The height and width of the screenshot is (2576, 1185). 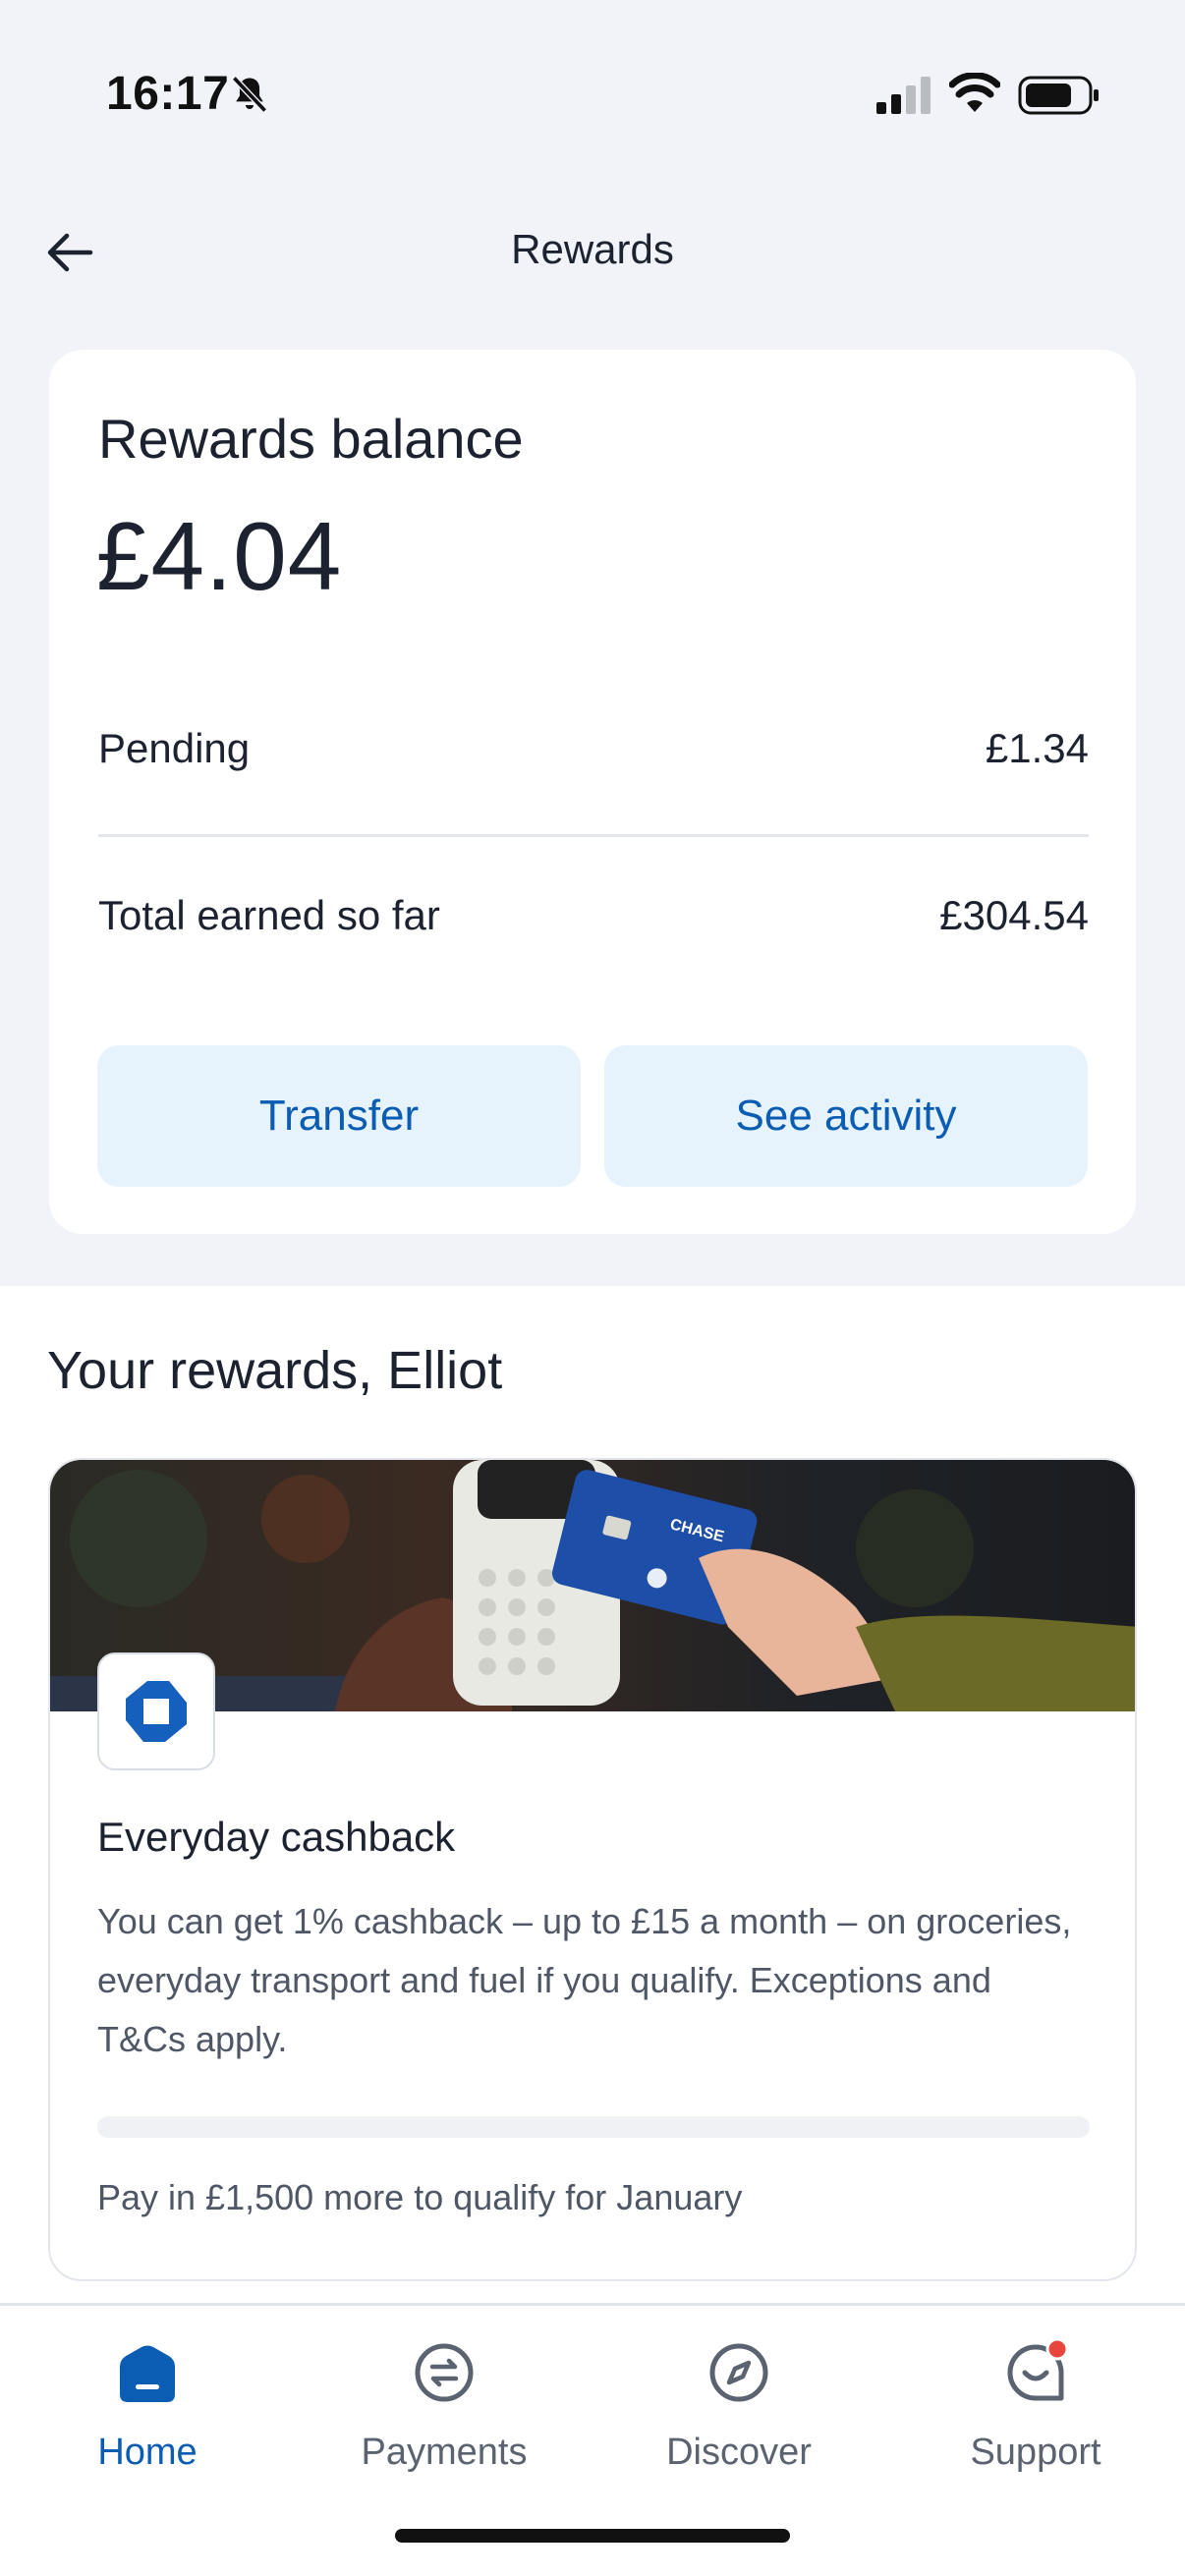 I want to click on pending-value: £1.34, so click(x=1037, y=748).